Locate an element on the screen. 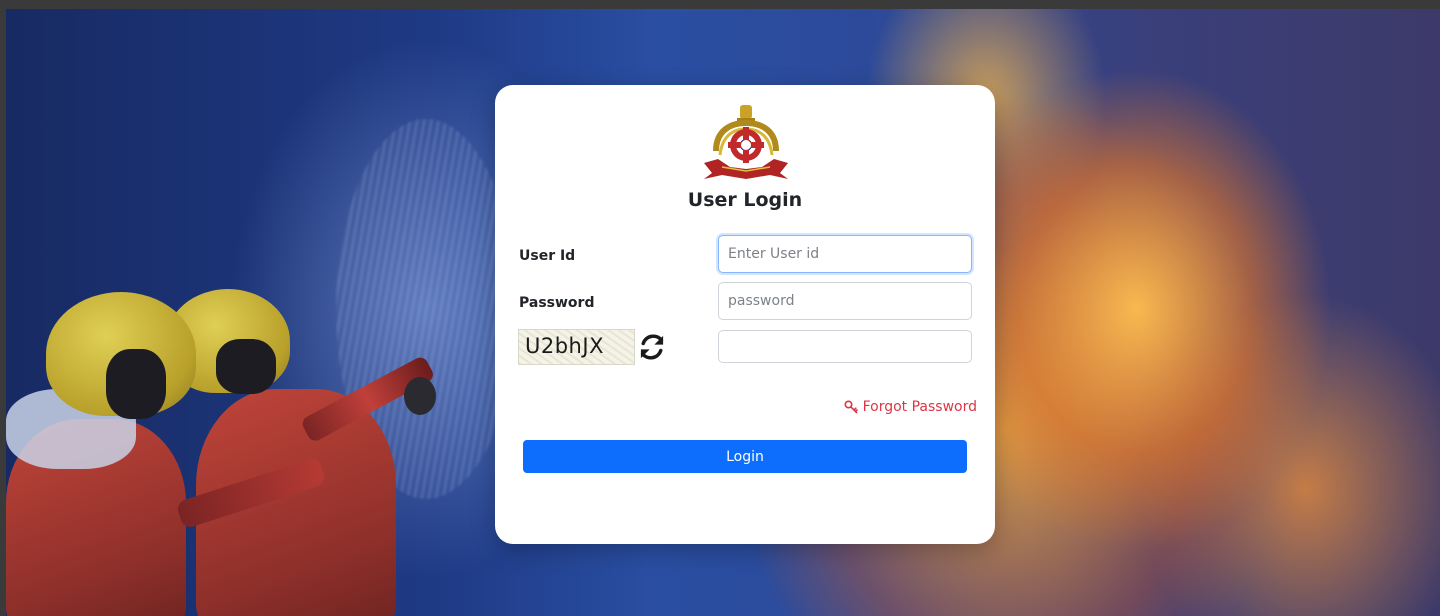 The height and width of the screenshot is (616, 1440). hose-nozzle is located at coordinates (420, 396).